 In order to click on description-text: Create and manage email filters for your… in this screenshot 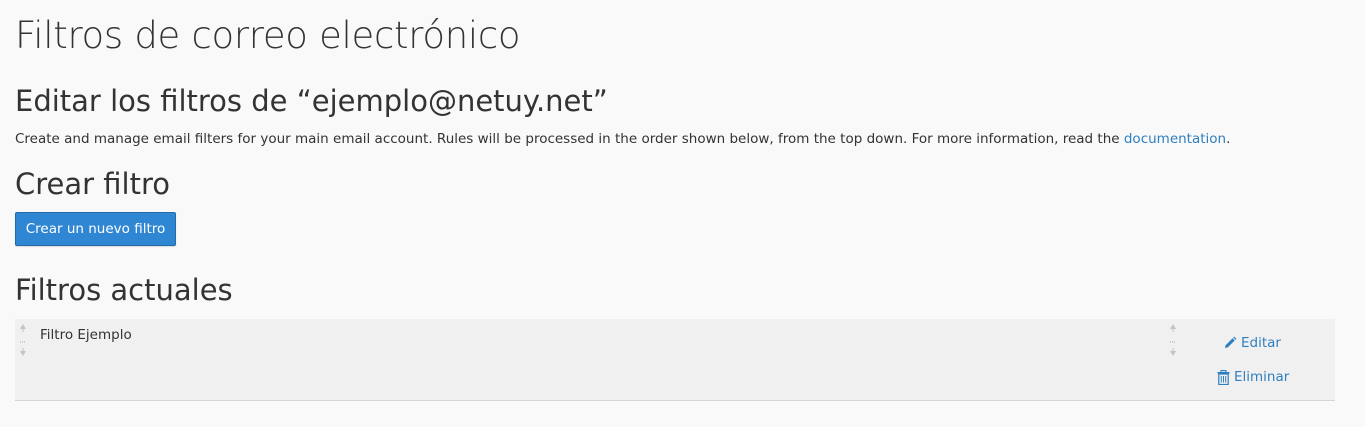, I will do `click(569, 139)`.